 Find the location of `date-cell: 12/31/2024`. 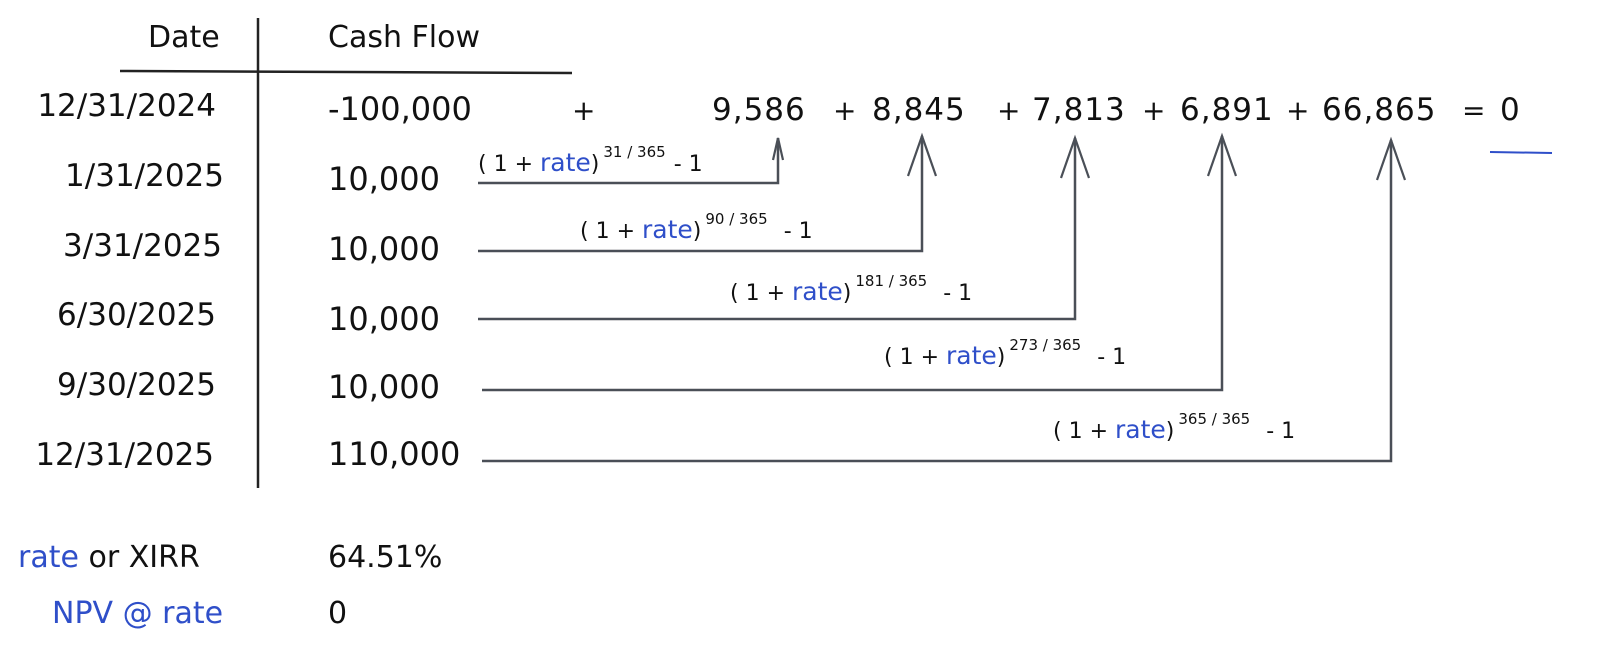

date-cell: 12/31/2024 is located at coordinates (126, 106).